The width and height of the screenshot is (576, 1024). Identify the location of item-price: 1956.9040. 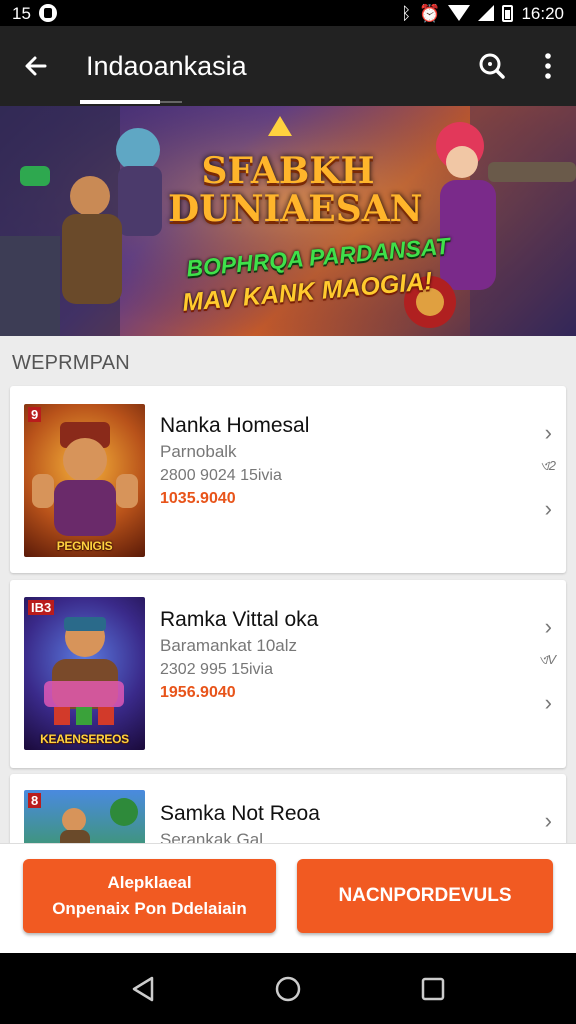
(198, 692).